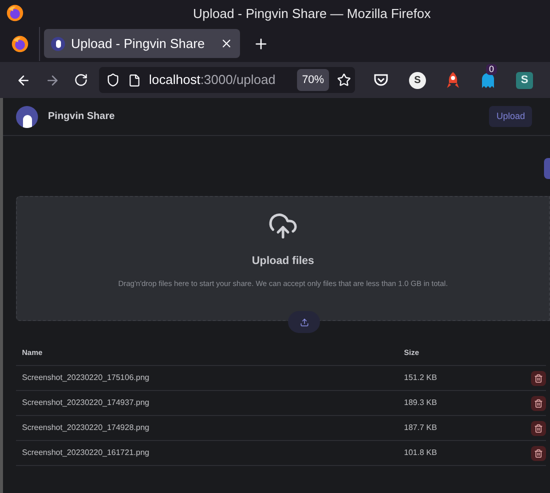  What do you see at coordinates (453, 80) in the screenshot?
I see `rocket-icon` at bounding box center [453, 80].